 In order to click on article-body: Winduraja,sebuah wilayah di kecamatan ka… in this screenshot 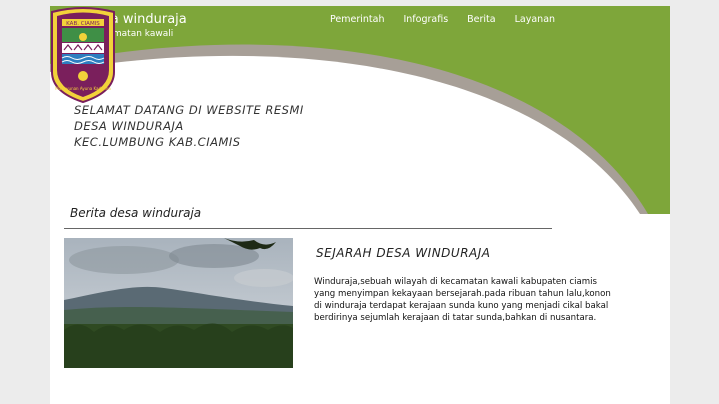, I will do `click(462, 300)`.